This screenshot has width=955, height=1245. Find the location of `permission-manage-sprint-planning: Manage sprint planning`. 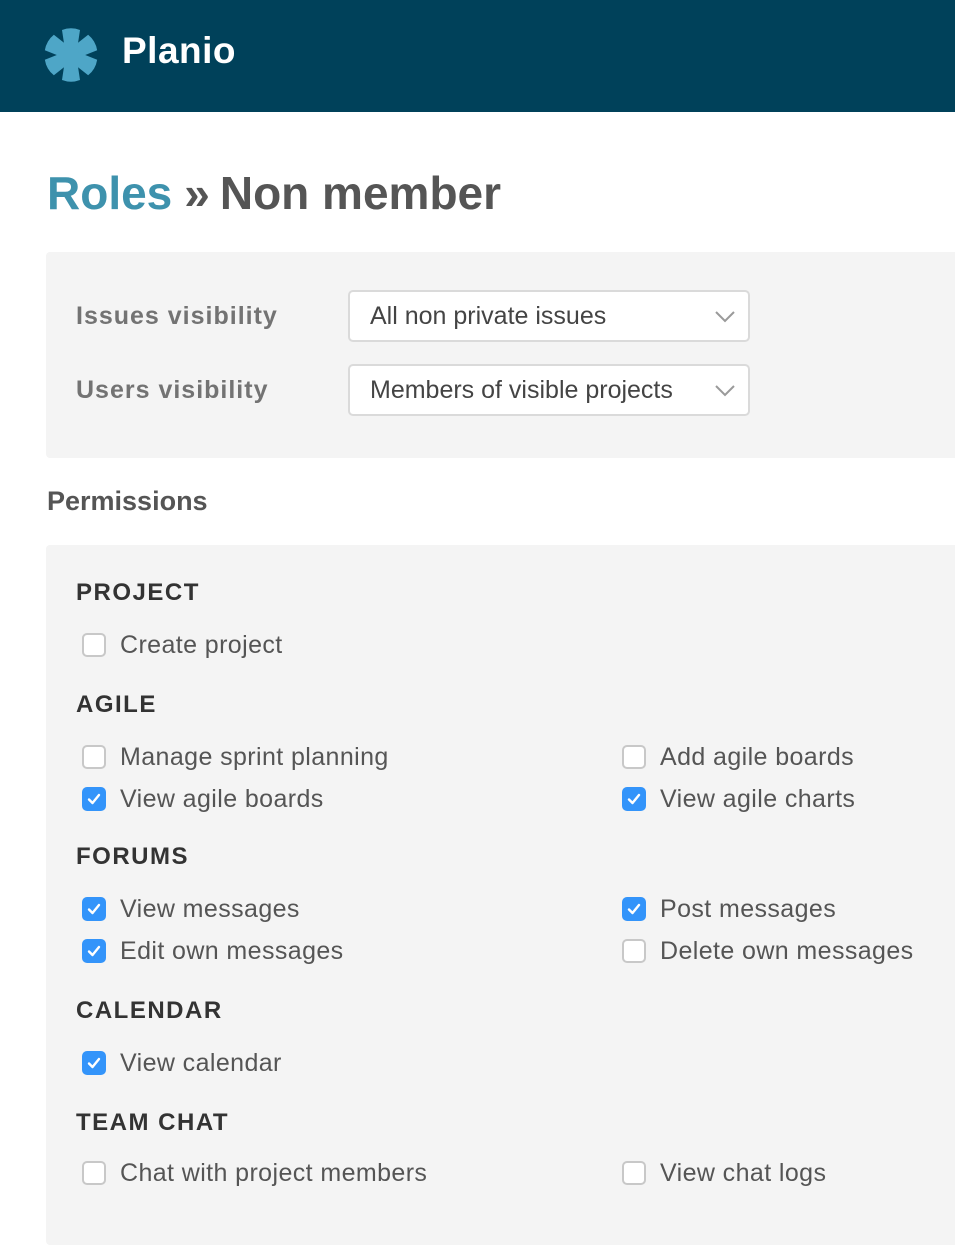

permission-manage-sprint-planning: Manage sprint planning is located at coordinates (235, 757).